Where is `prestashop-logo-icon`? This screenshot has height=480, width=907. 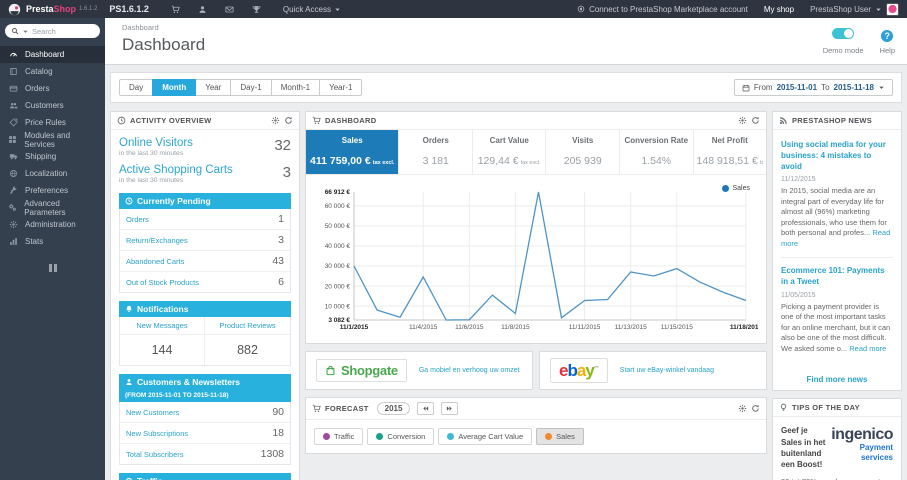
prestashop-logo-icon is located at coordinates (14, 9).